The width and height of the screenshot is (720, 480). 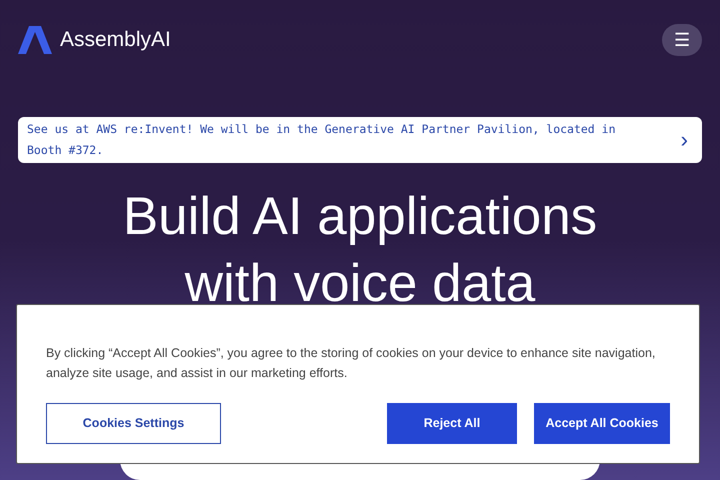 I want to click on menu-button: ☰, so click(x=682, y=40).